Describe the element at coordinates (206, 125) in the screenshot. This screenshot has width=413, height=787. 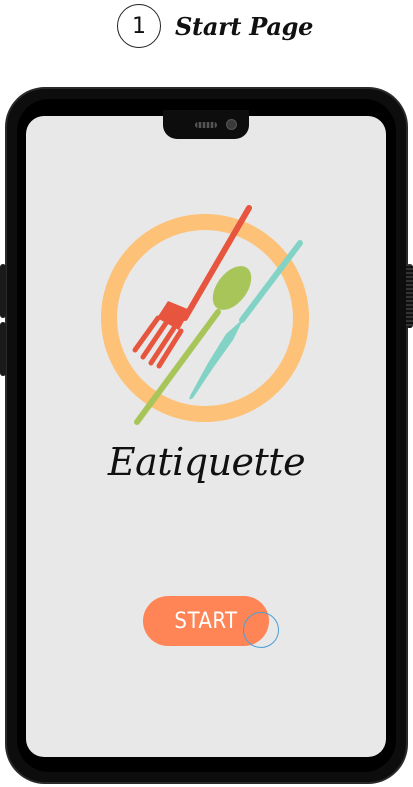
I see `speaker-grill` at that location.